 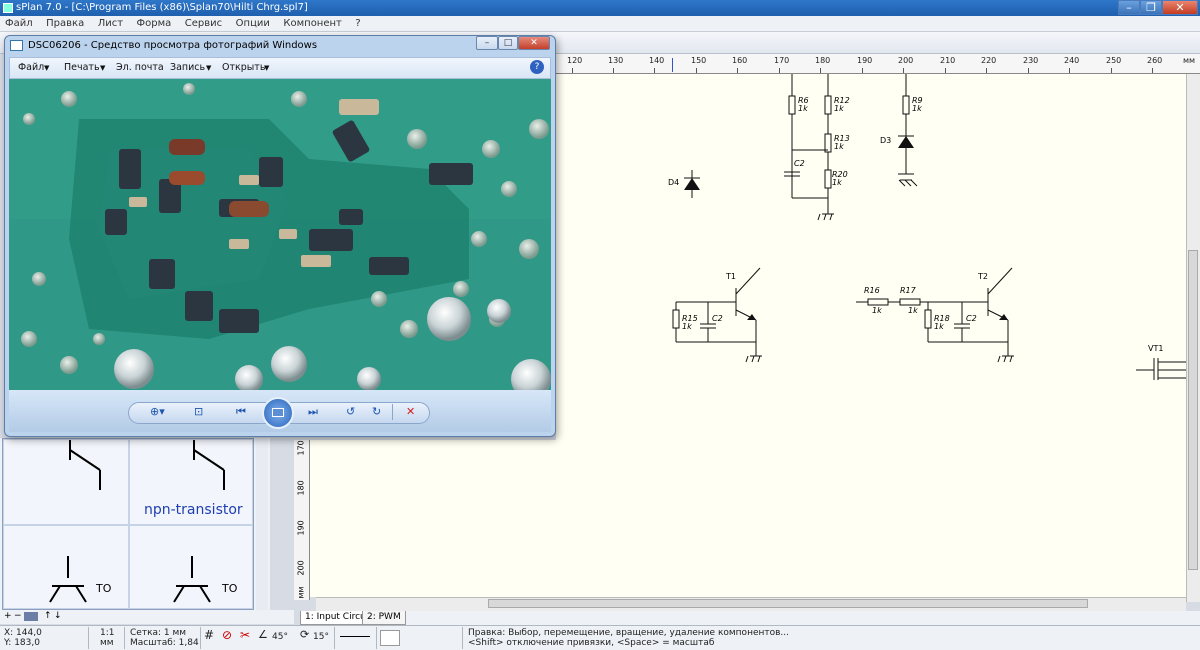 I want to click on slideshow-button, so click(x=278, y=413).